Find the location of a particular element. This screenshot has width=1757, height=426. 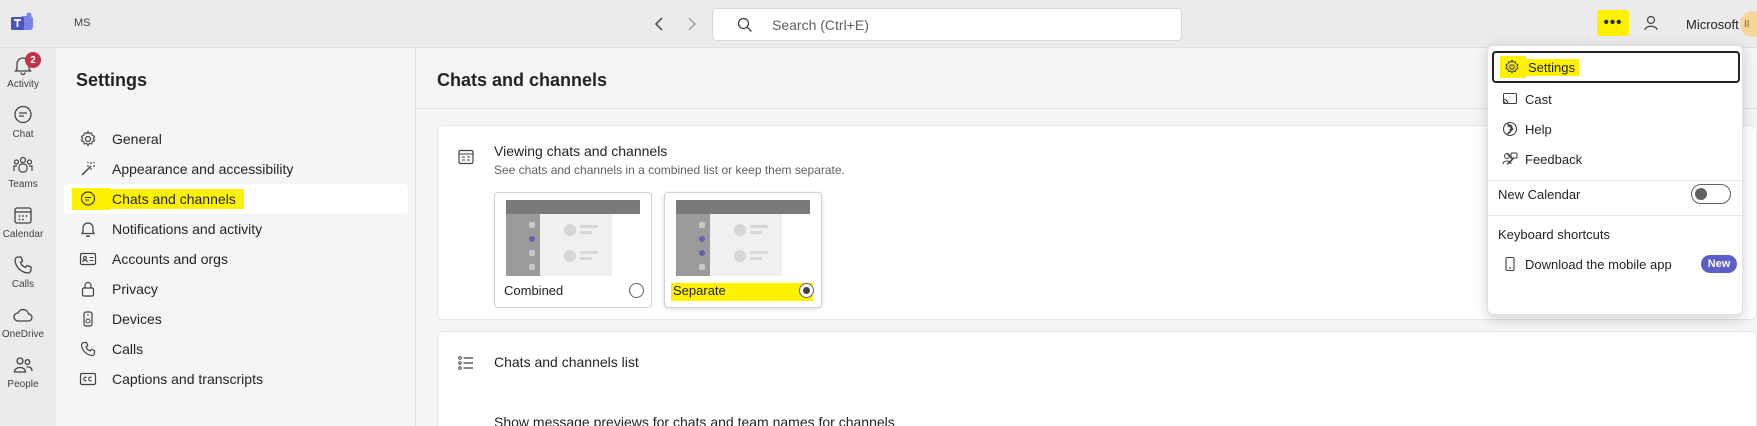

settings-item-label: General is located at coordinates (137, 139).